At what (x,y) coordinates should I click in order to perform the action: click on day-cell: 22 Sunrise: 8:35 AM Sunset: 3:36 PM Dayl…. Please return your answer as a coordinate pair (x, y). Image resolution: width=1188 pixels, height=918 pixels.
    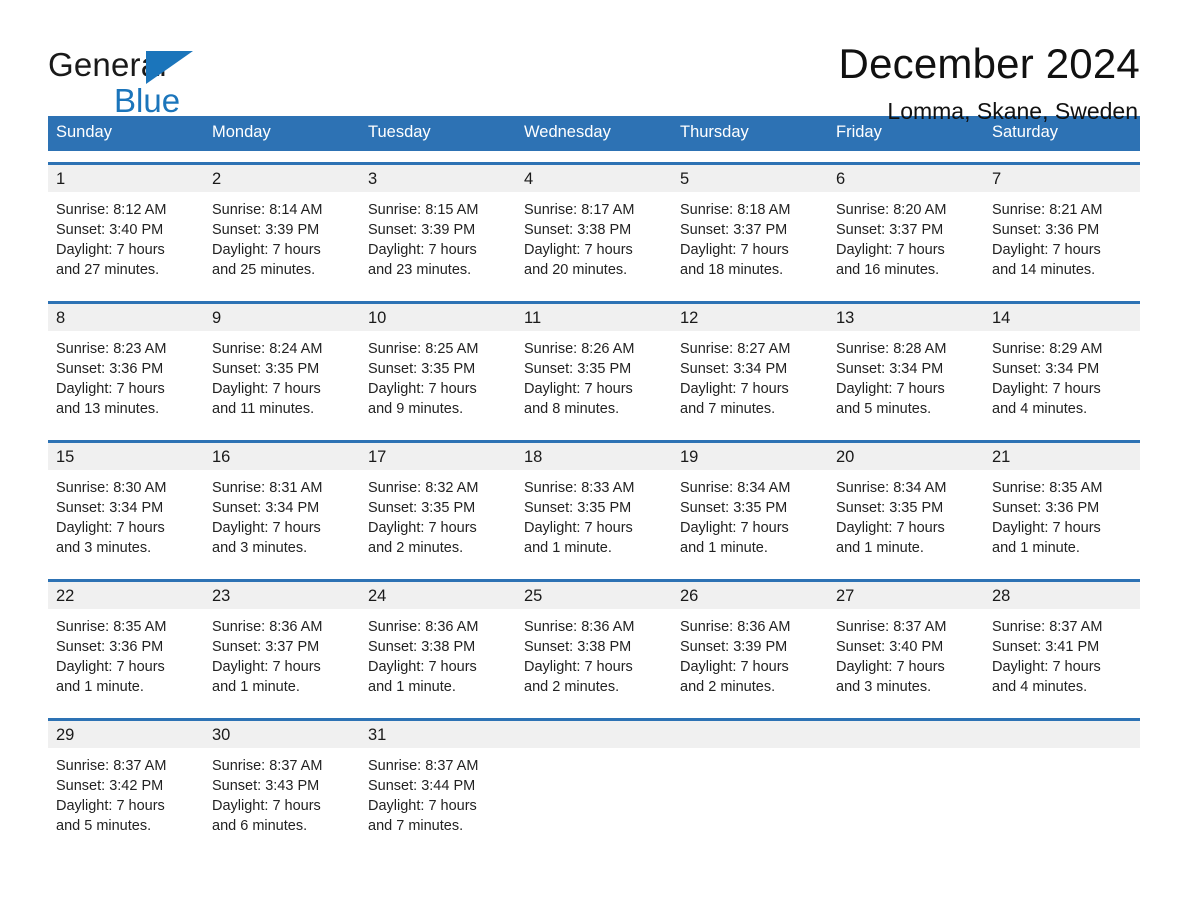
    Looking at the image, I should click on (126, 644).